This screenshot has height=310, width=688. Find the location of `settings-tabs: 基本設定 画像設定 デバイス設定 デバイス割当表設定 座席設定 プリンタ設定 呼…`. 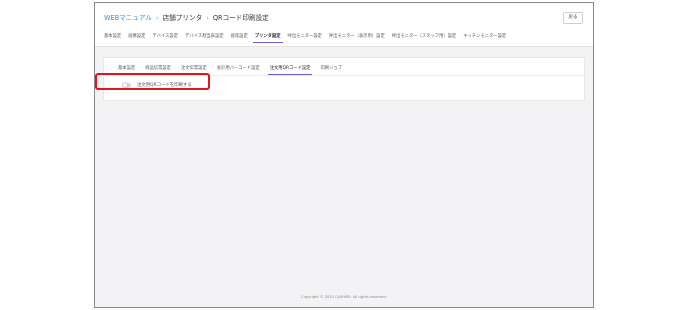

settings-tabs: 基本設定 画像設定 デバイス設定 デバイス割当表設定 座席設定 プリンタ設定 呼… is located at coordinates (308, 36).